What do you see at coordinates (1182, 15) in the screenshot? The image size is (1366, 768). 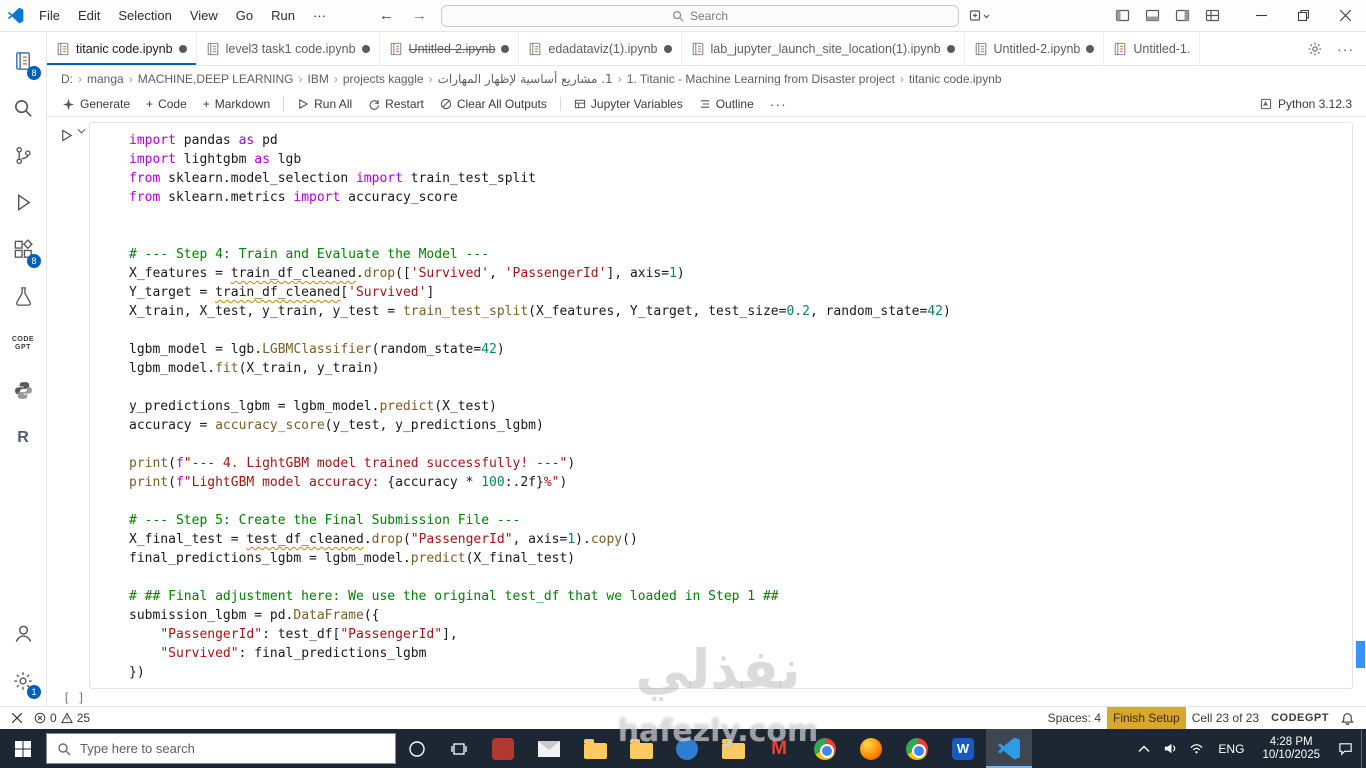 I see `toggle-secondary-sidebar-icon` at bounding box center [1182, 15].